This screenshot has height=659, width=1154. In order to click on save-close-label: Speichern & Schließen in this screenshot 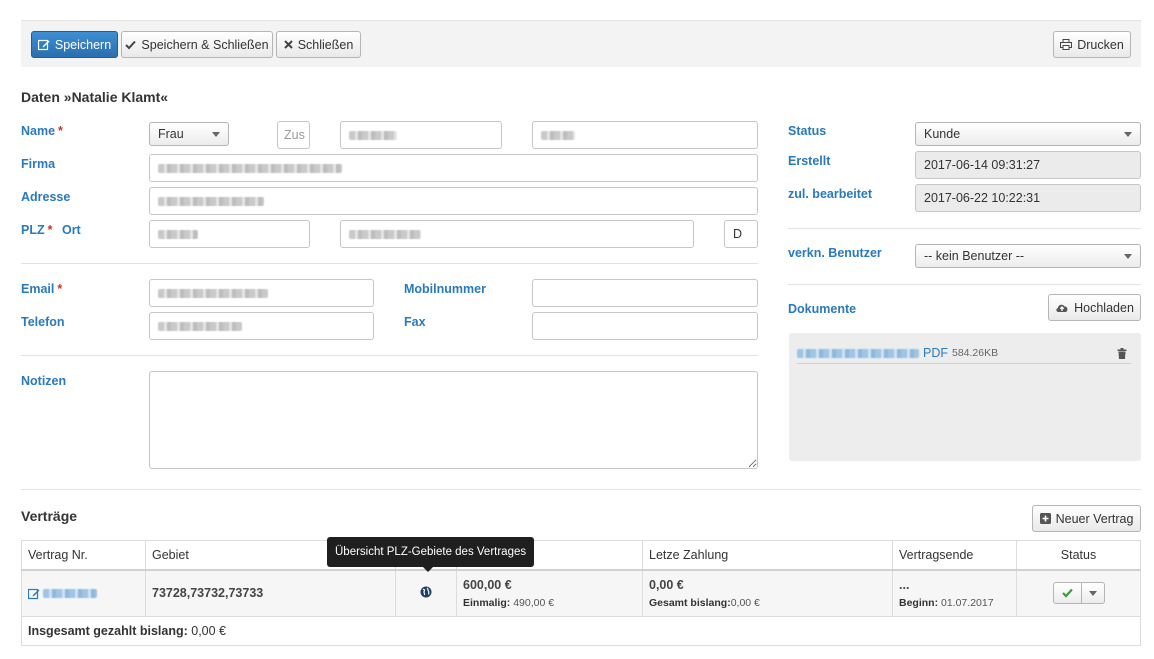, I will do `click(205, 44)`.